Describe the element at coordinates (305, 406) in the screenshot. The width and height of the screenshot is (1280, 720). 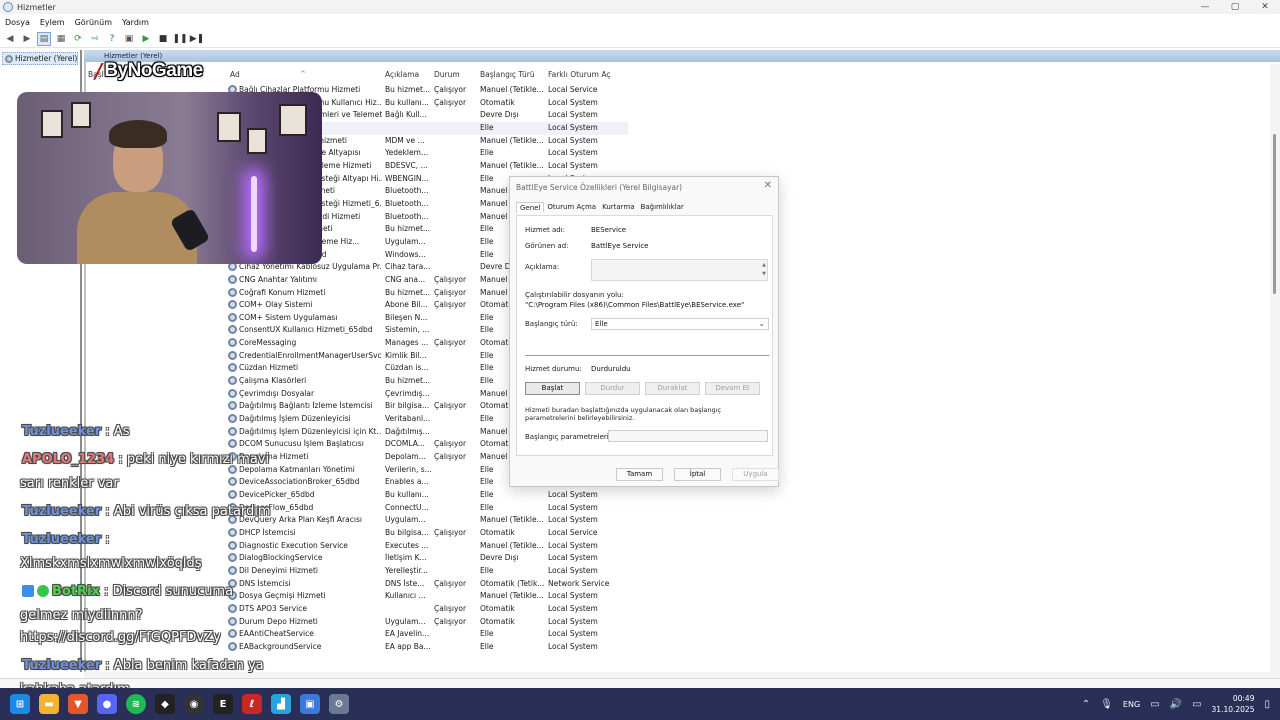
I see `service-name-cell: Dağıtılmış Bağlantı İzleme İstemcisi` at that location.